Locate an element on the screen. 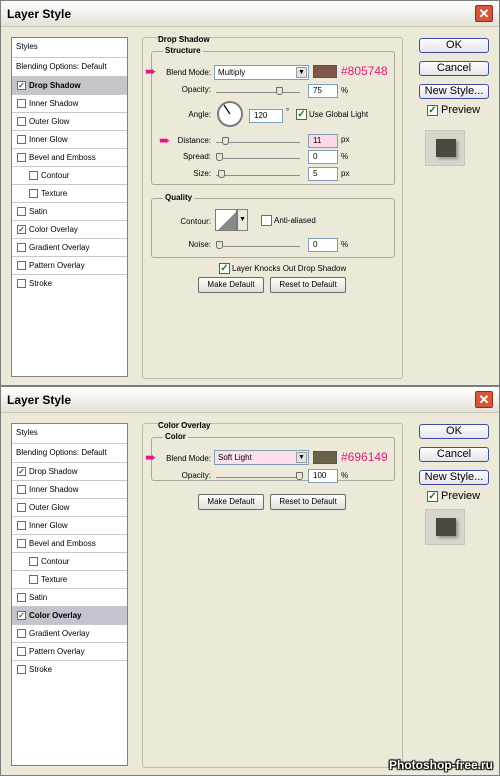 This screenshot has height=776, width=500. opacity-input: 100 is located at coordinates (323, 476).